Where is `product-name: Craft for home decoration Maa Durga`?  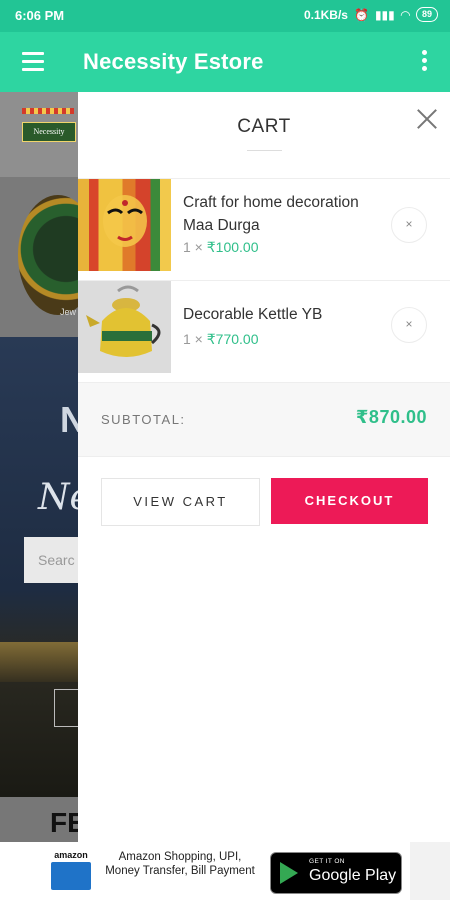
product-name: Craft for home decoration Maa Durga is located at coordinates (283, 214).